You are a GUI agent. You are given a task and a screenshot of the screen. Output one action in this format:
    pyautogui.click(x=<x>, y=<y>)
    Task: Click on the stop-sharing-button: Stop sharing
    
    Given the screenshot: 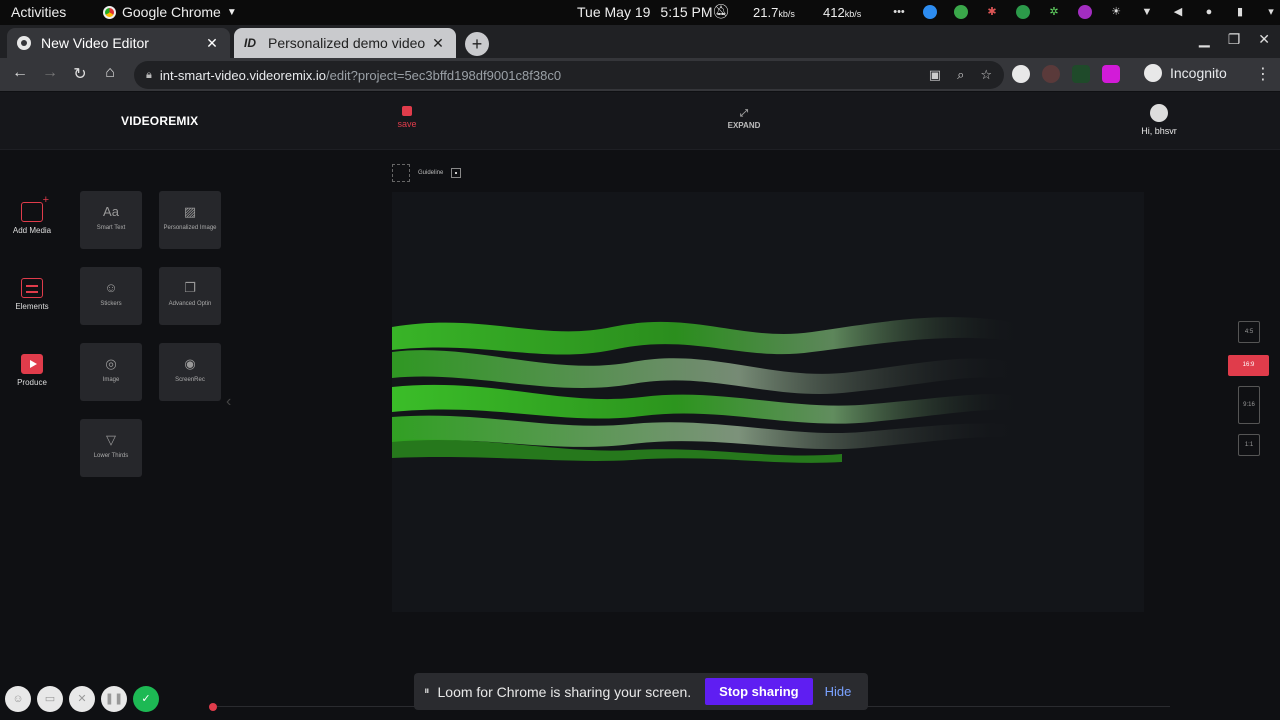 What is the action you would take?
    pyautogui.click(x=759, y=691)
    